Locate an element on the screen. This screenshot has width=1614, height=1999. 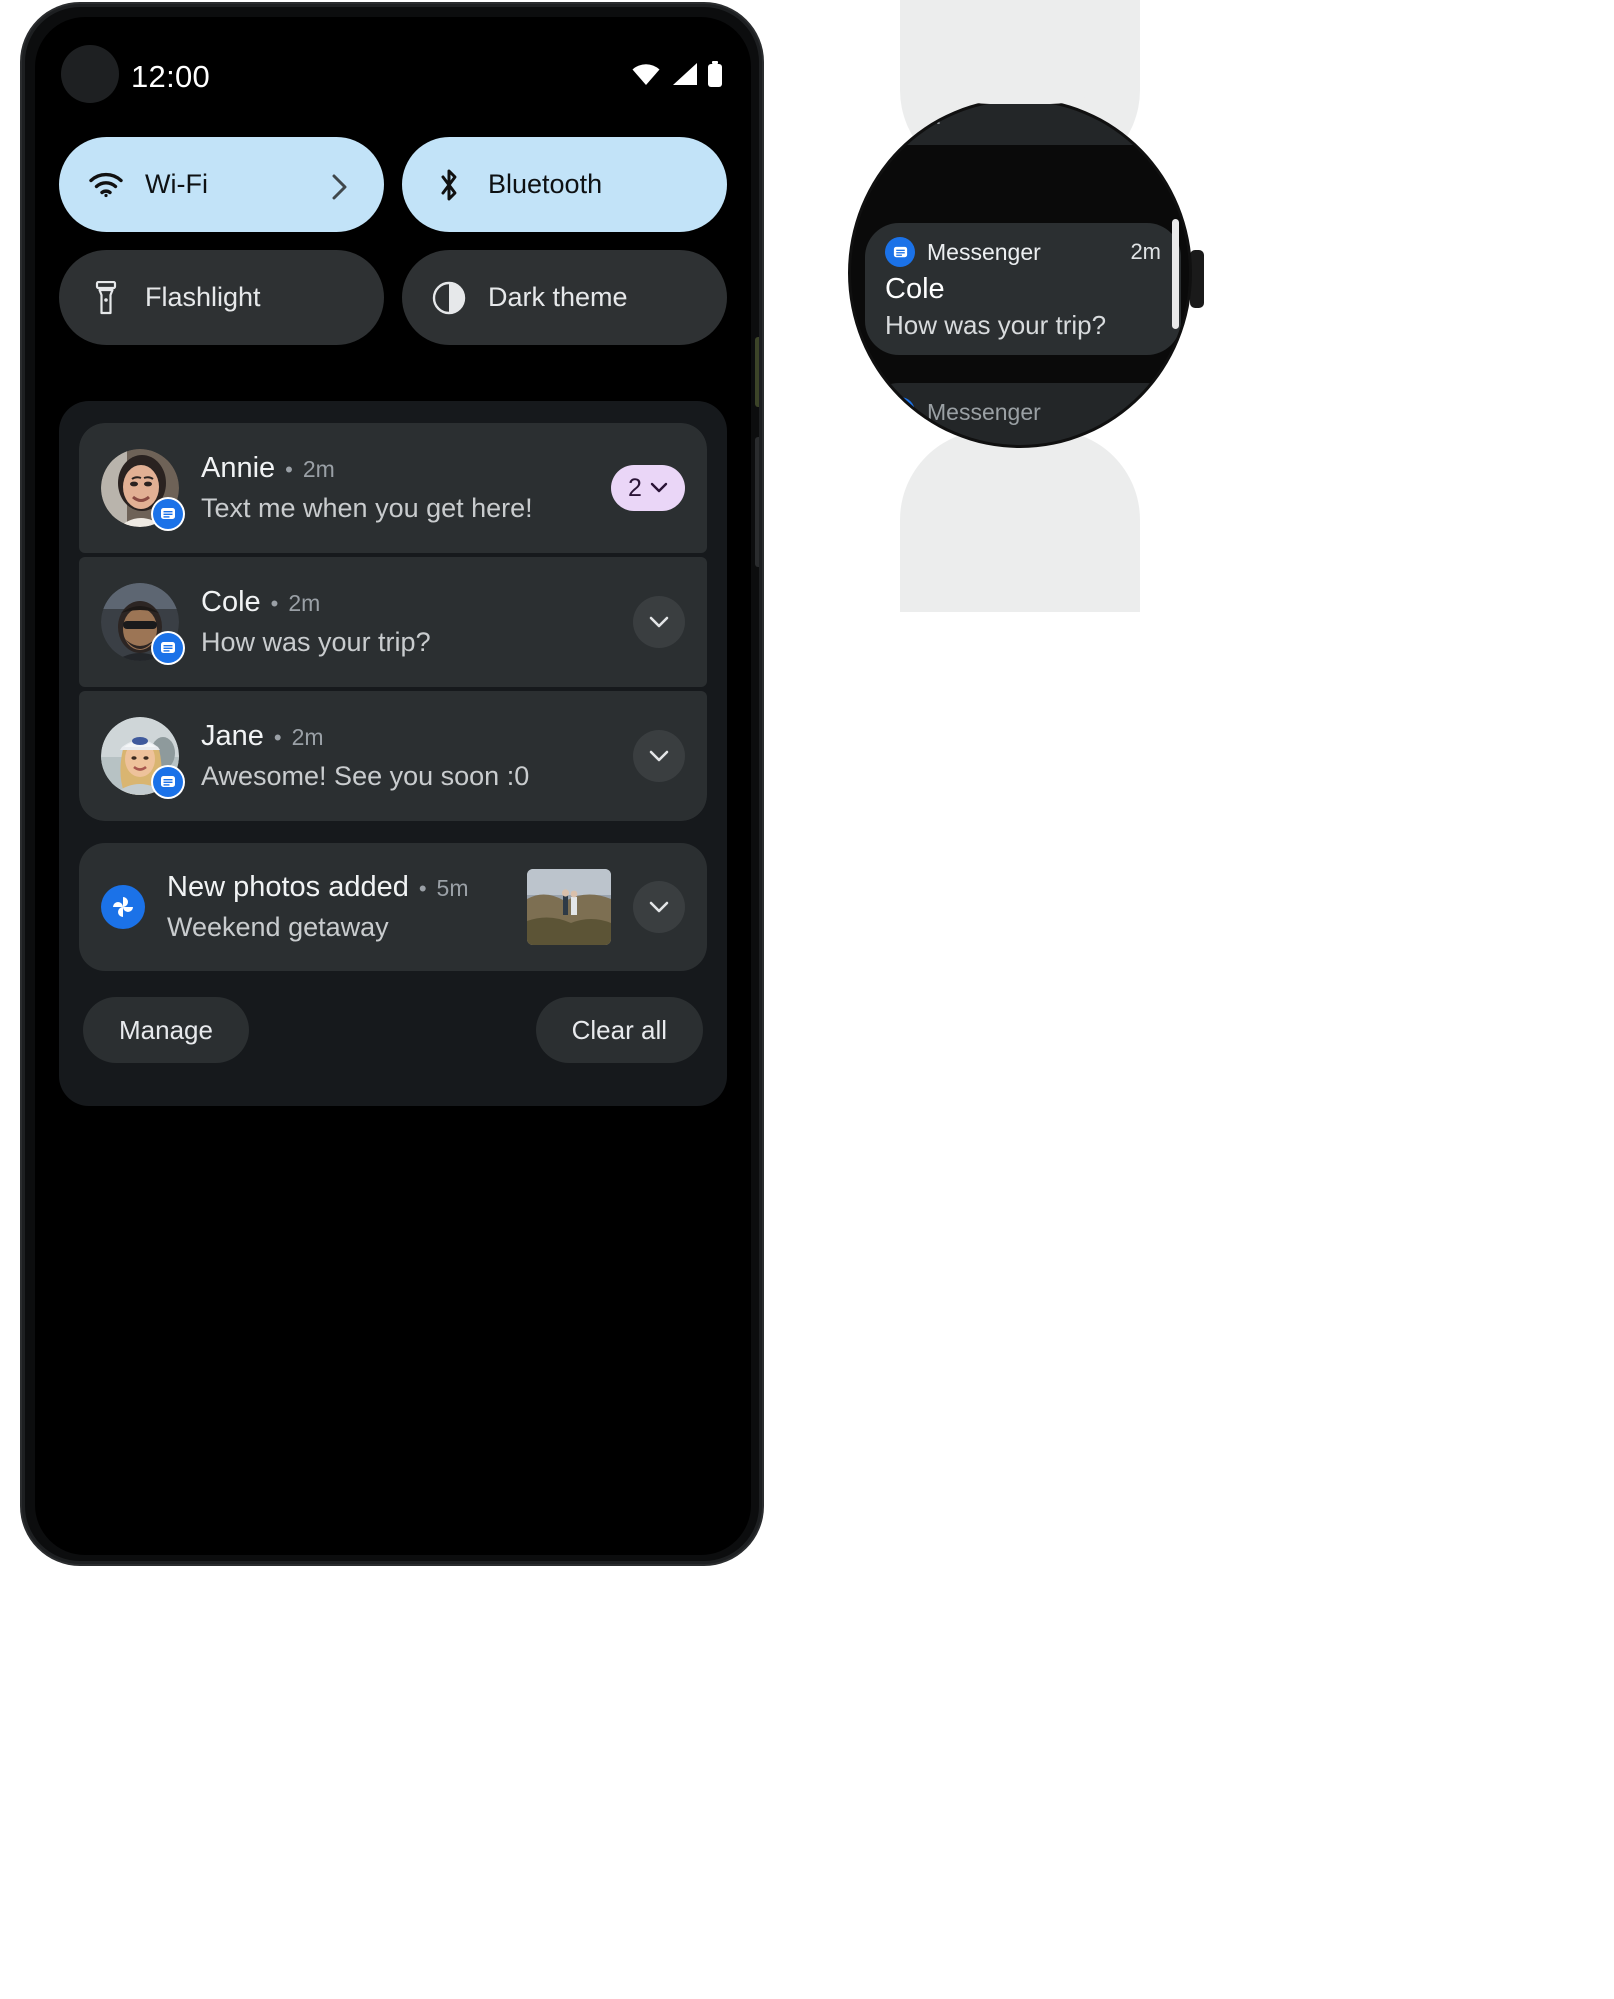
quick-settings-row-2: Flashlight Dark theme is located at coordinates (393, 297).